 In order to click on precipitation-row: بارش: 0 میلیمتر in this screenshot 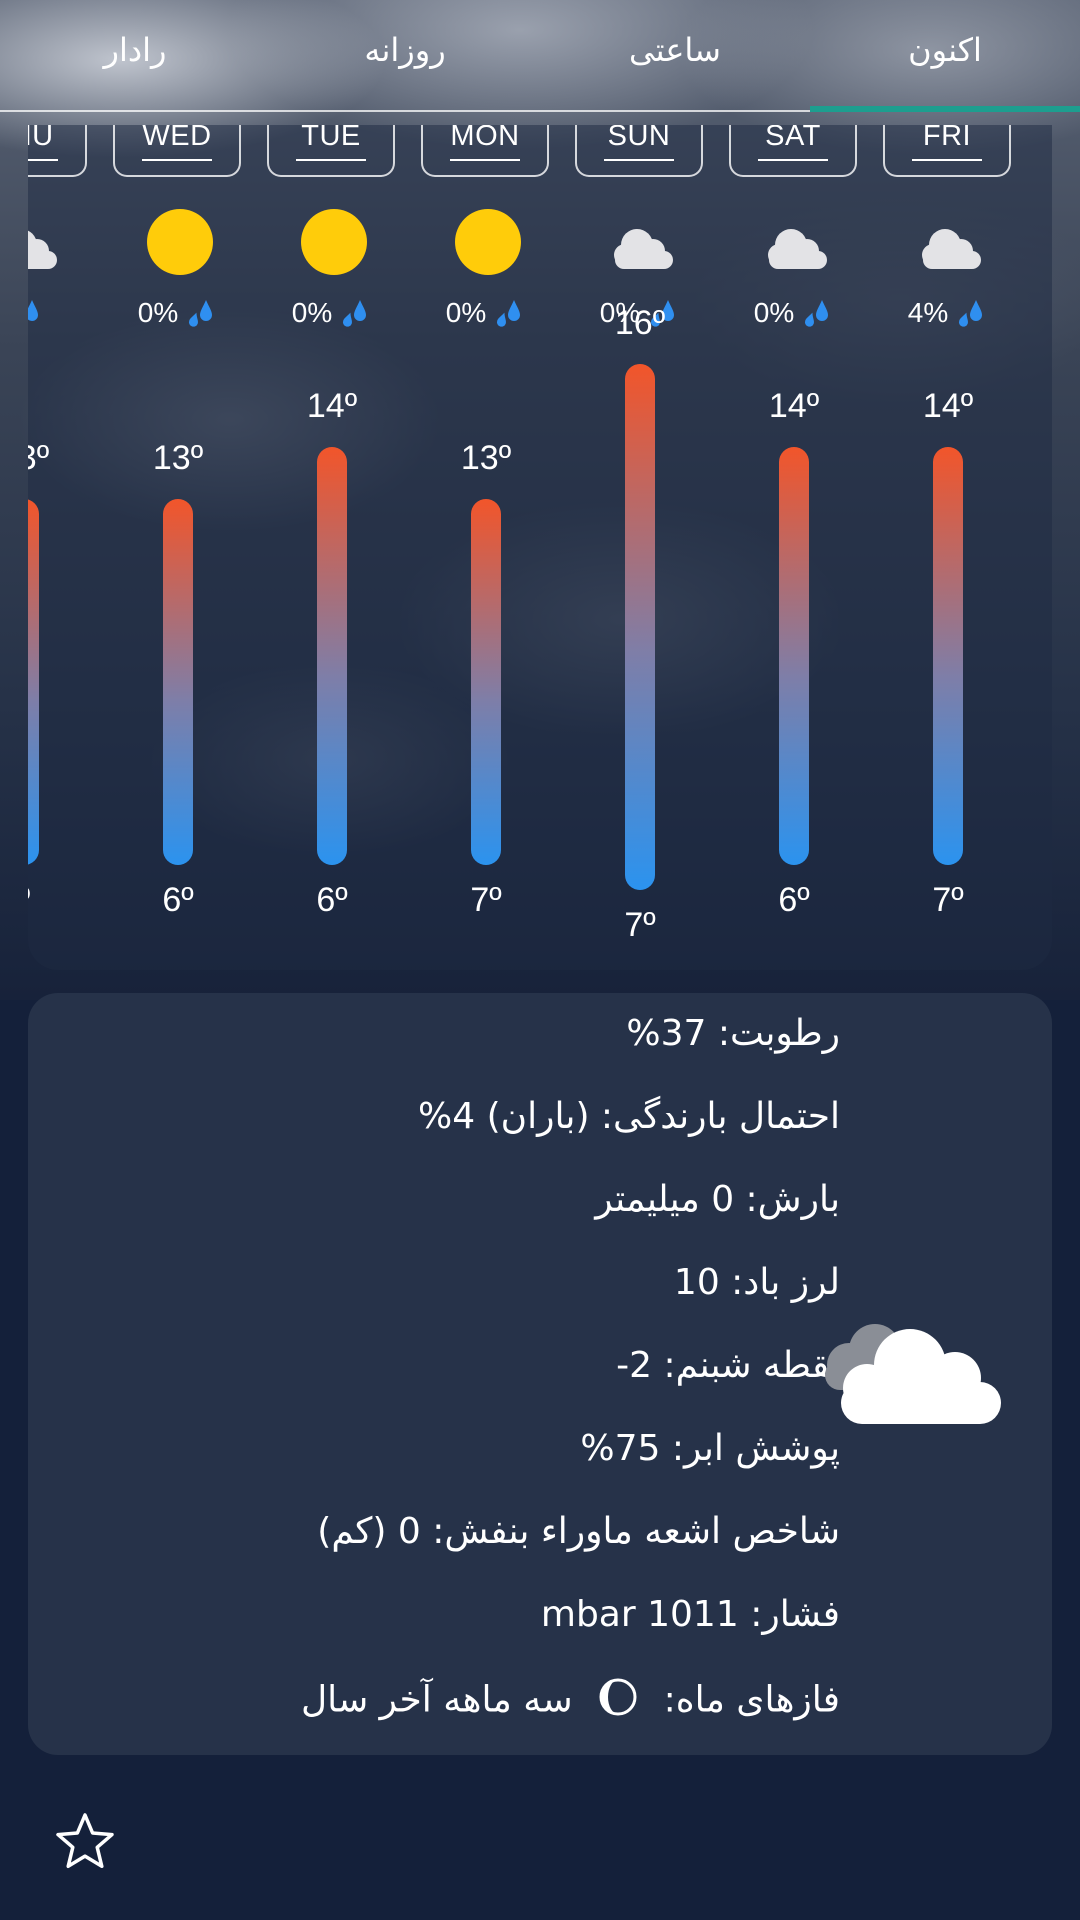, I will do `click(717, 1199)`.